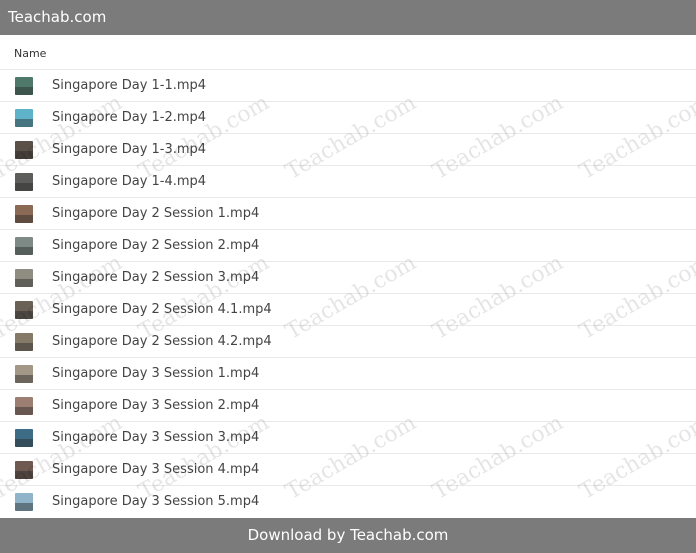 The height and width of the screenshot is (553, 696). What do you see at coordinates (129, 181) in the screenshot?
I see `file-name: Singapore Day 1-4.mp4` at bounding box center [129, 181].